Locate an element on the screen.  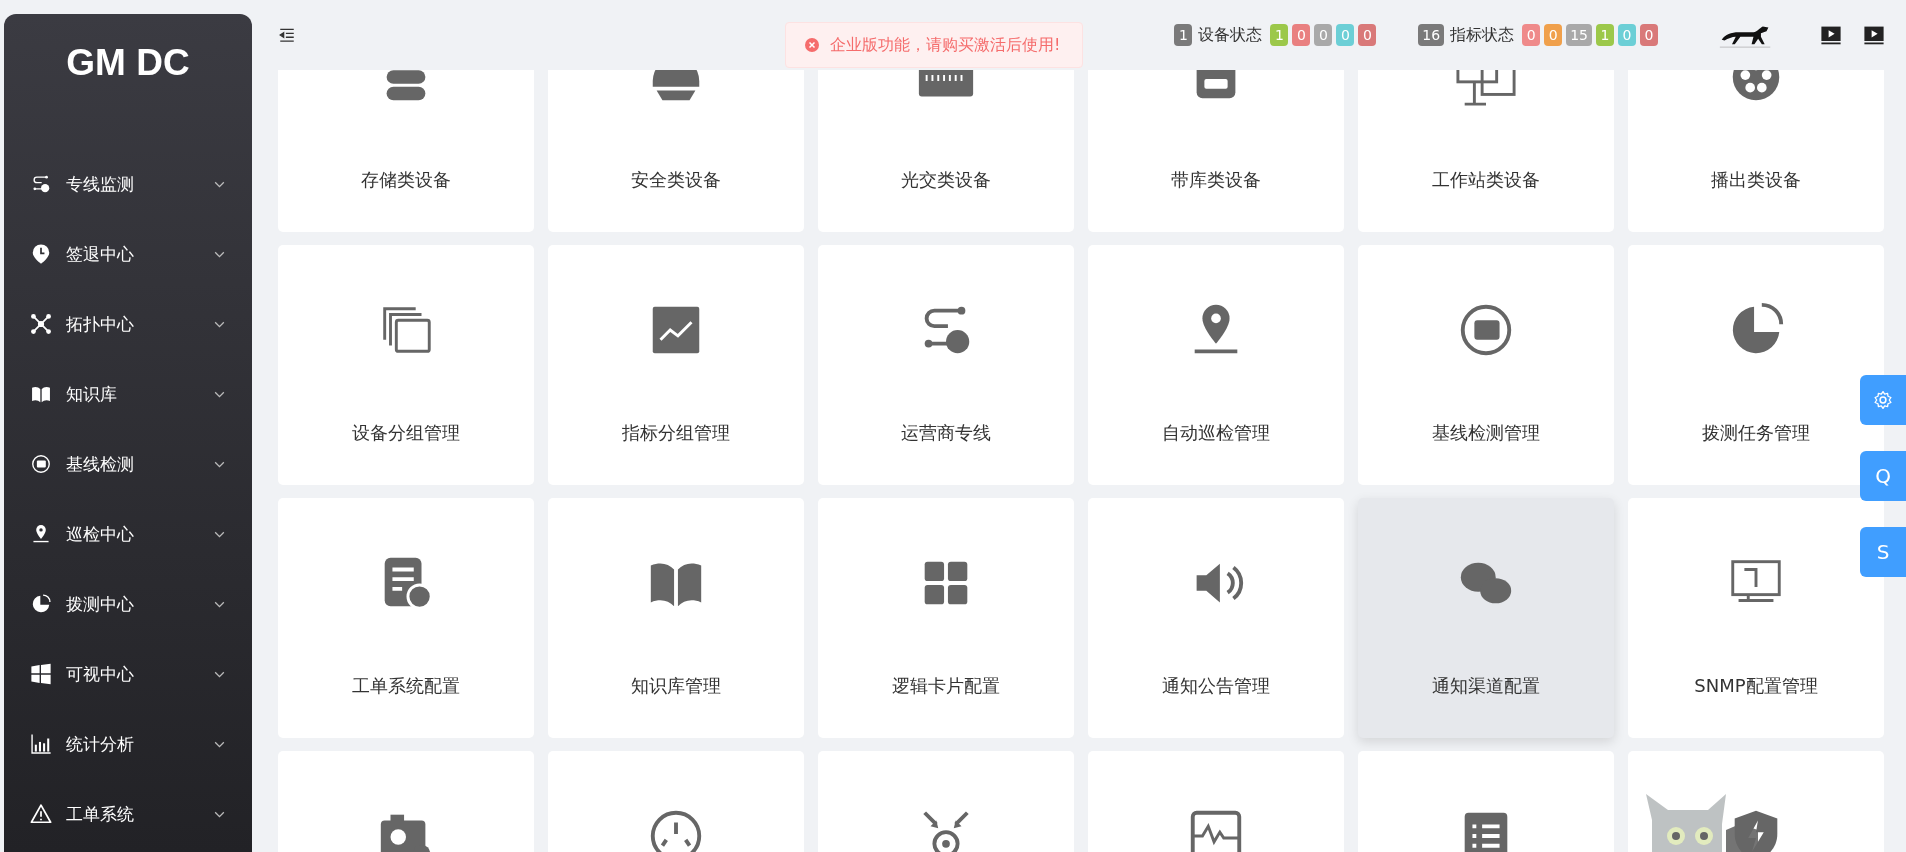
feature-card: 存储类设备 is located at coordinates (406, 151).